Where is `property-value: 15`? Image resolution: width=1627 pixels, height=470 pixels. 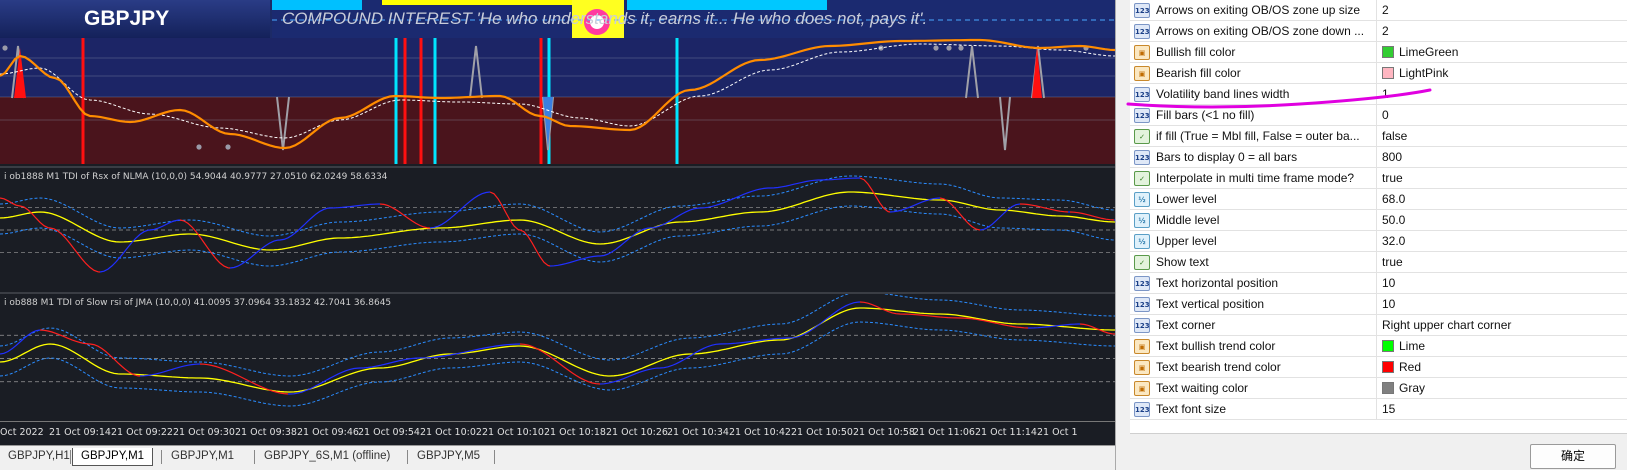 property-value: 15 is located at coordinates (1388, 409).